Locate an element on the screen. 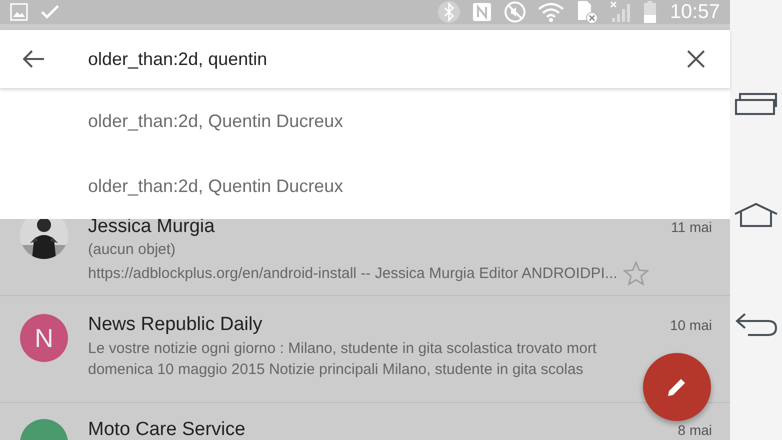  signal-icon is located at coordinates (621, 12).